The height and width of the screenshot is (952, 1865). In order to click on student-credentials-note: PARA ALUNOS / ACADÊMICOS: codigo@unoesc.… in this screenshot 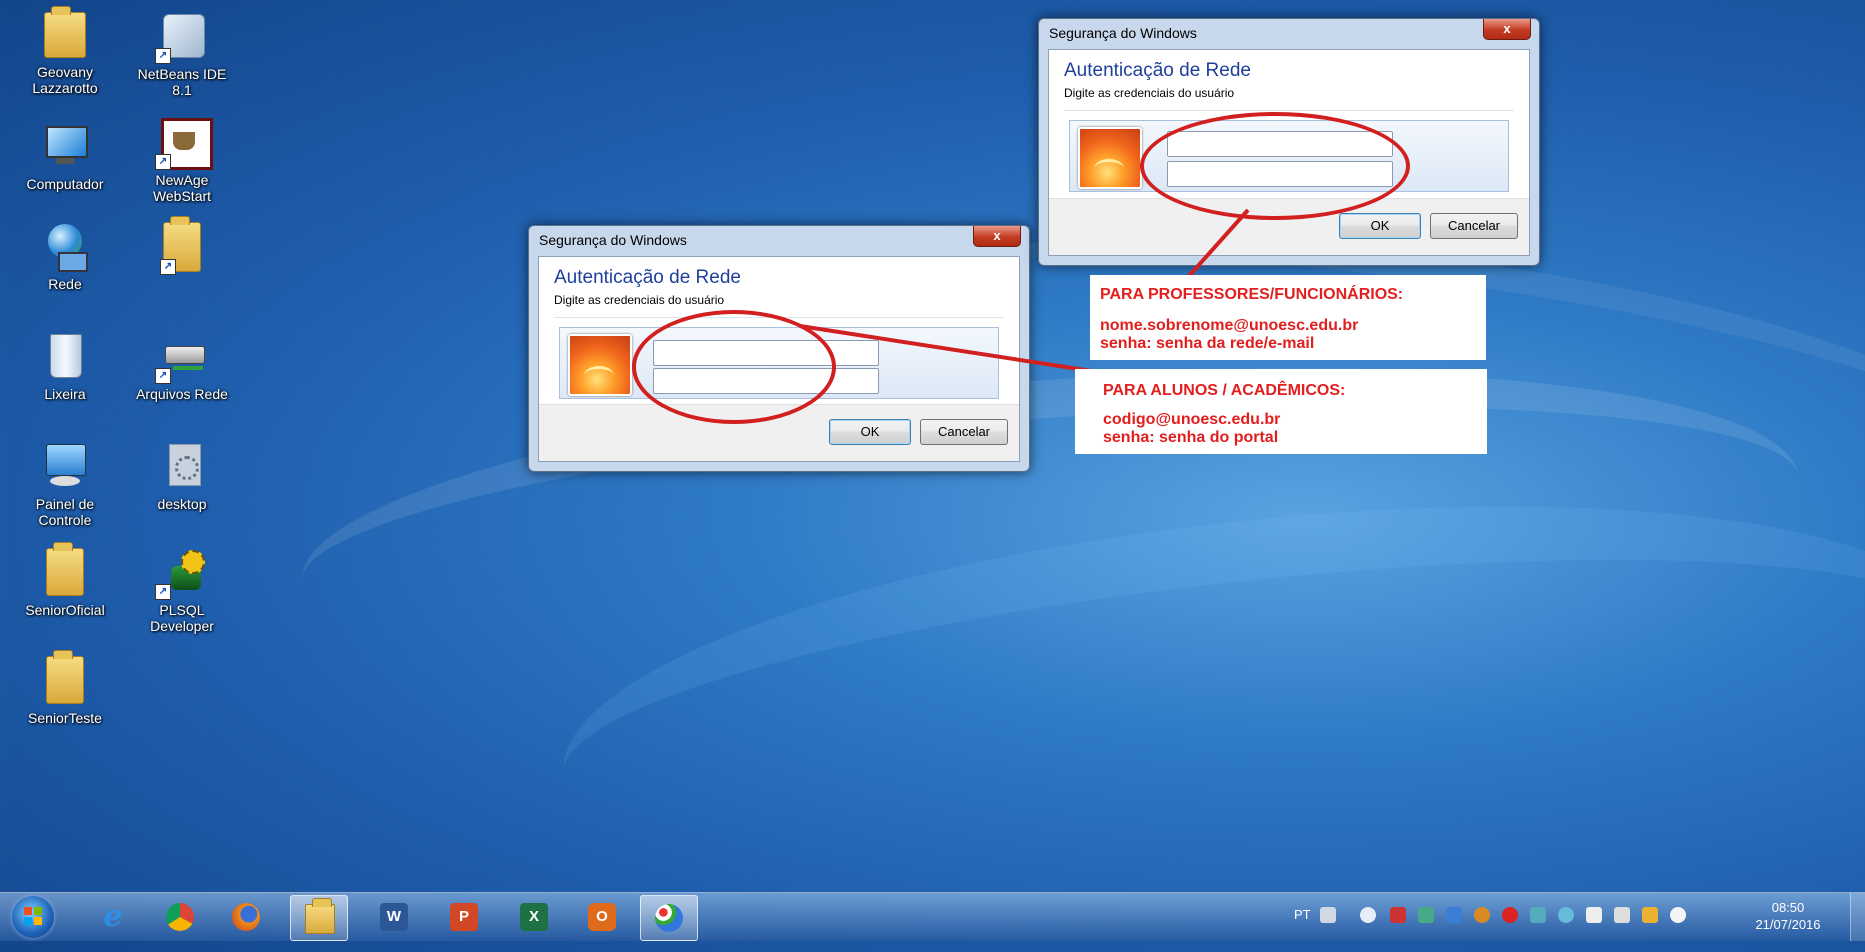, I will do `click(1281, 411)`.